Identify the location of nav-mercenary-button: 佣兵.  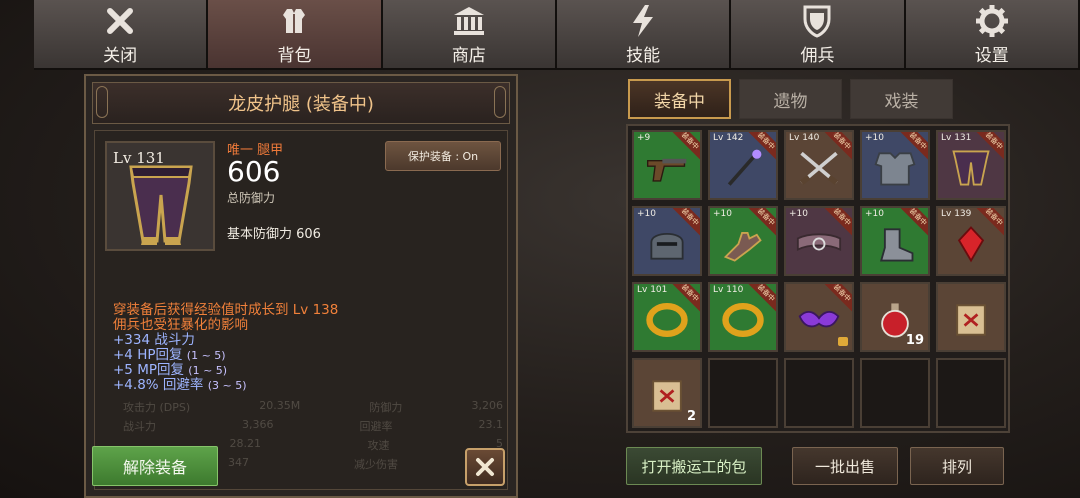
(818, 35).